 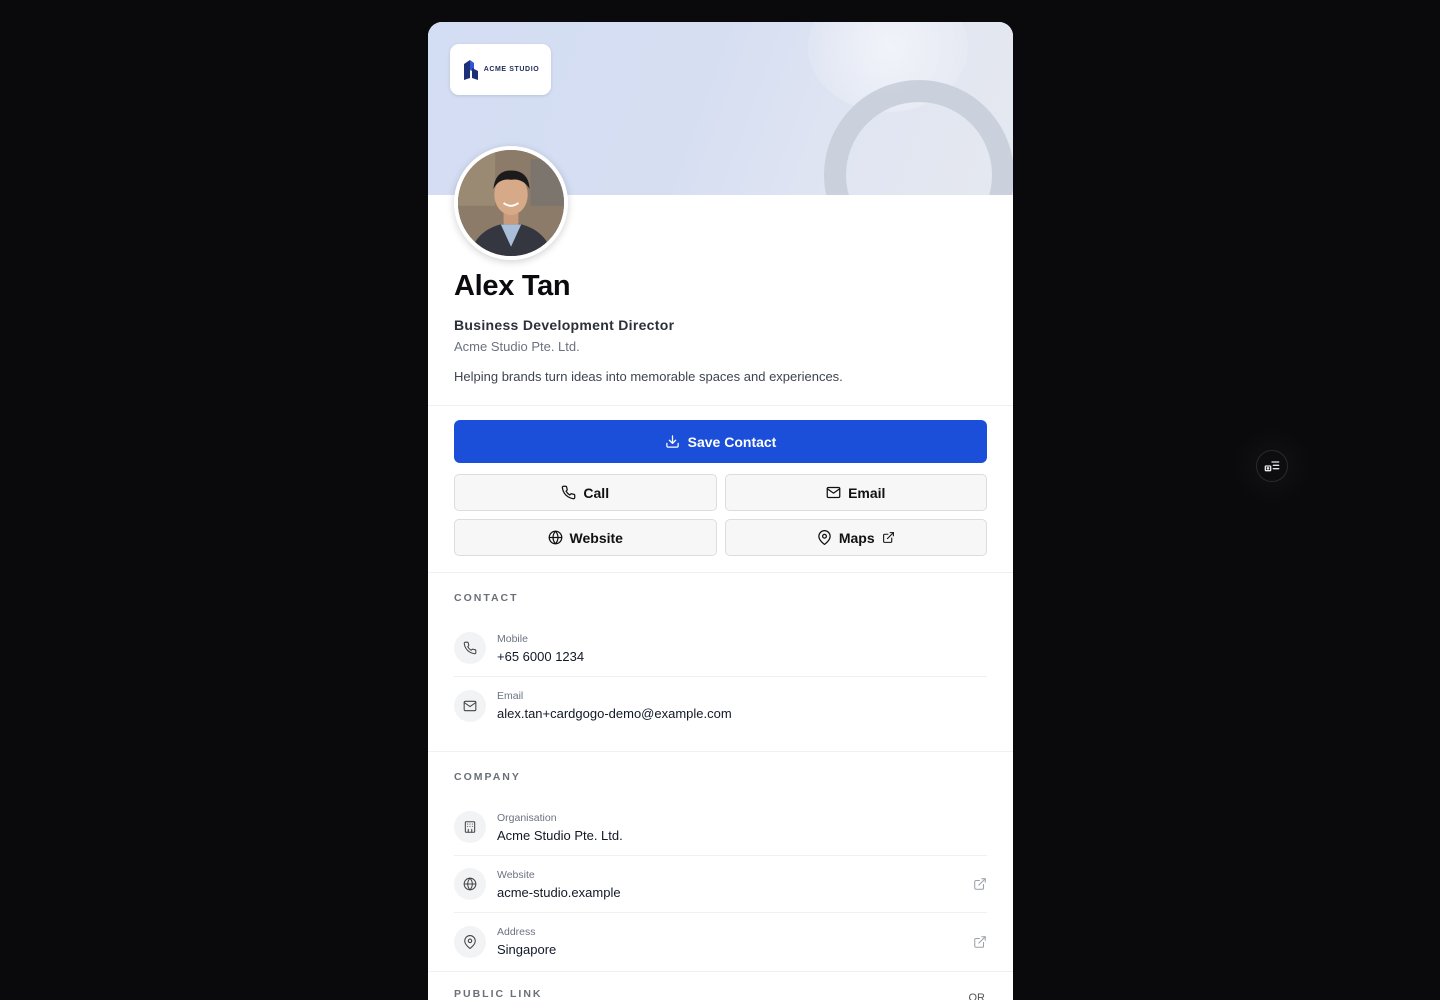 What do you see at coordinates (512, 286) in the screenshot?
I see `profile-name: Alex Tan` at bounding box center [512, 286].